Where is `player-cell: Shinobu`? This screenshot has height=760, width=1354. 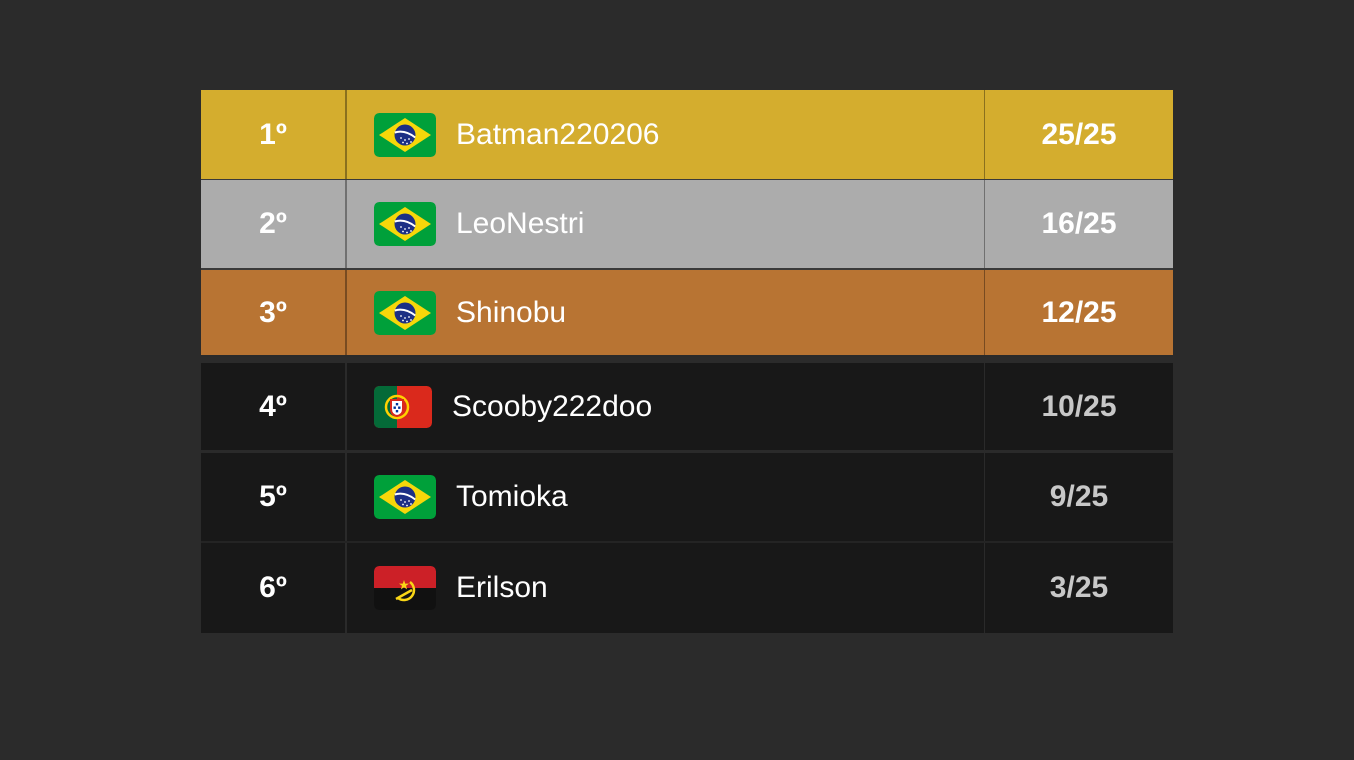
player-cell: Shinobu is located at coordinates (666, 312).